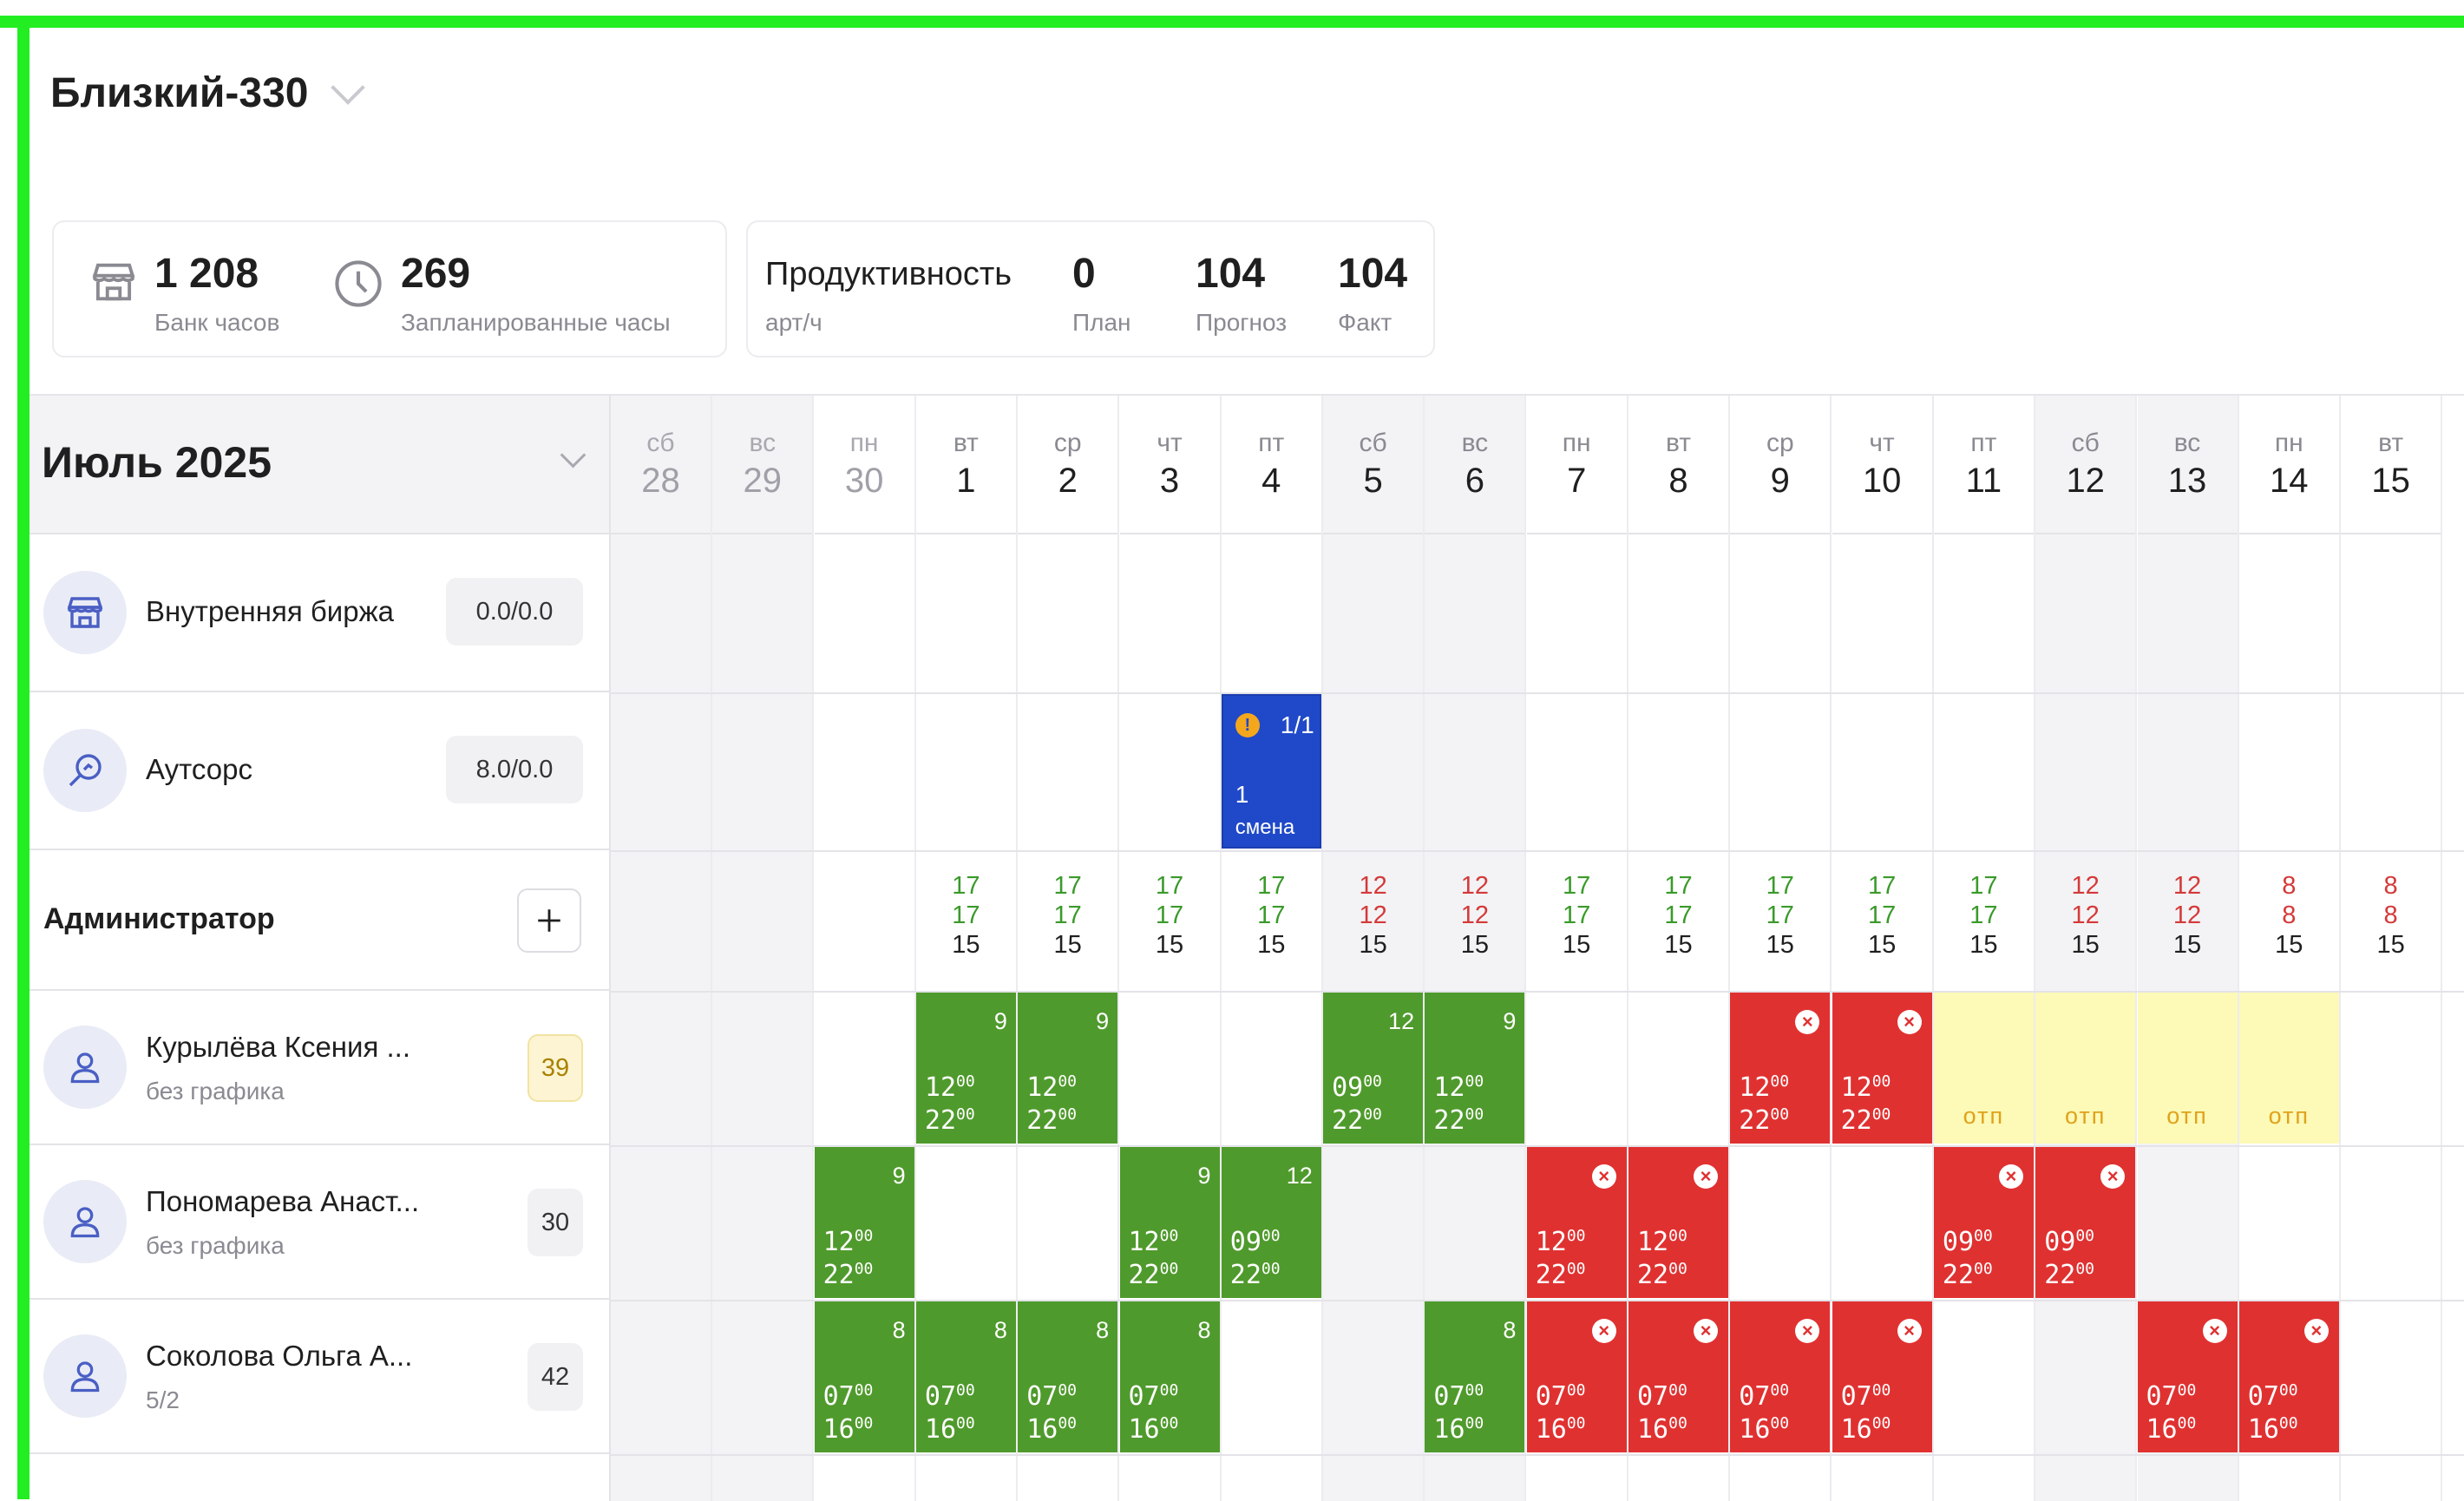  I want to click on day-header: пт 4, so click(1271, 465).